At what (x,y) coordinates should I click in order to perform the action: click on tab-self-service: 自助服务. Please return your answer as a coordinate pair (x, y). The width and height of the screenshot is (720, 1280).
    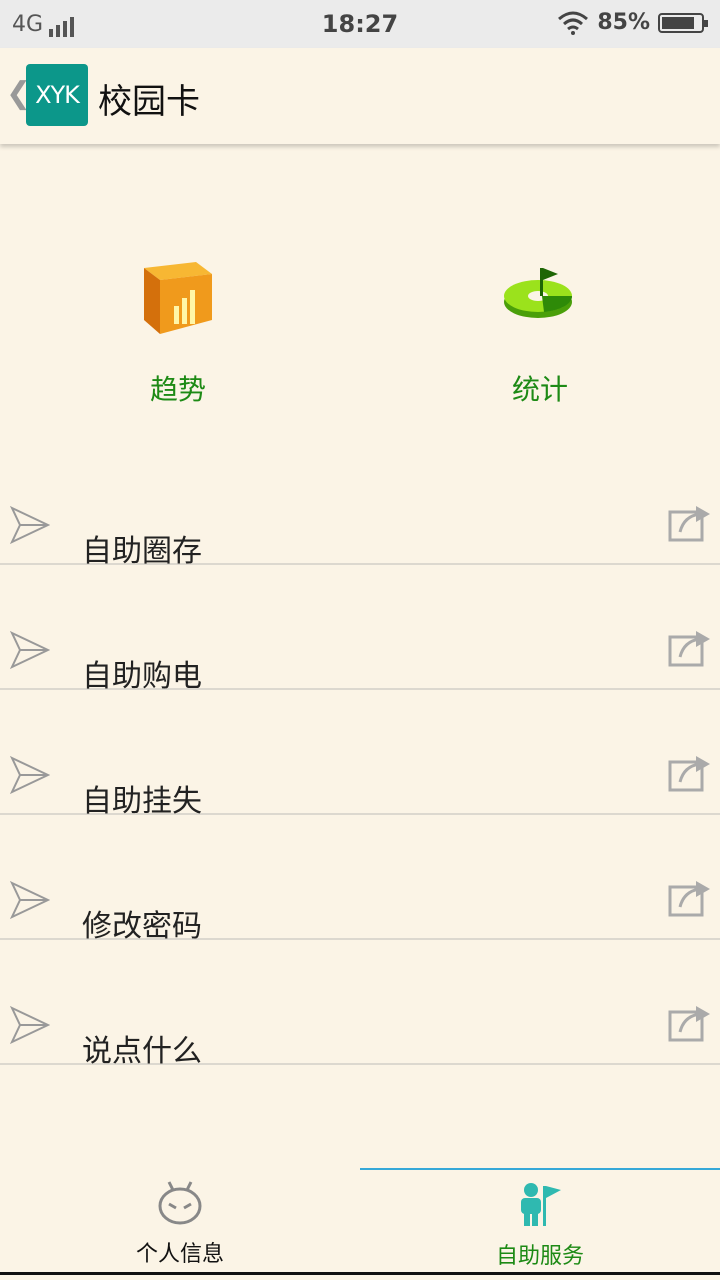
    Looking at the image, I should click on (540, 1222).